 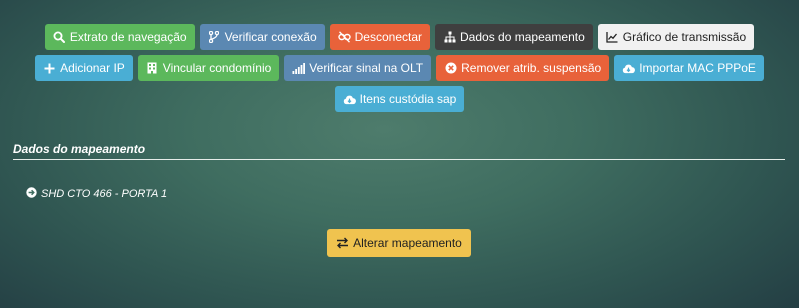 I want to click on remover-suspensao-button: Remover atrib. suspensão, so click(x=523, y=68).